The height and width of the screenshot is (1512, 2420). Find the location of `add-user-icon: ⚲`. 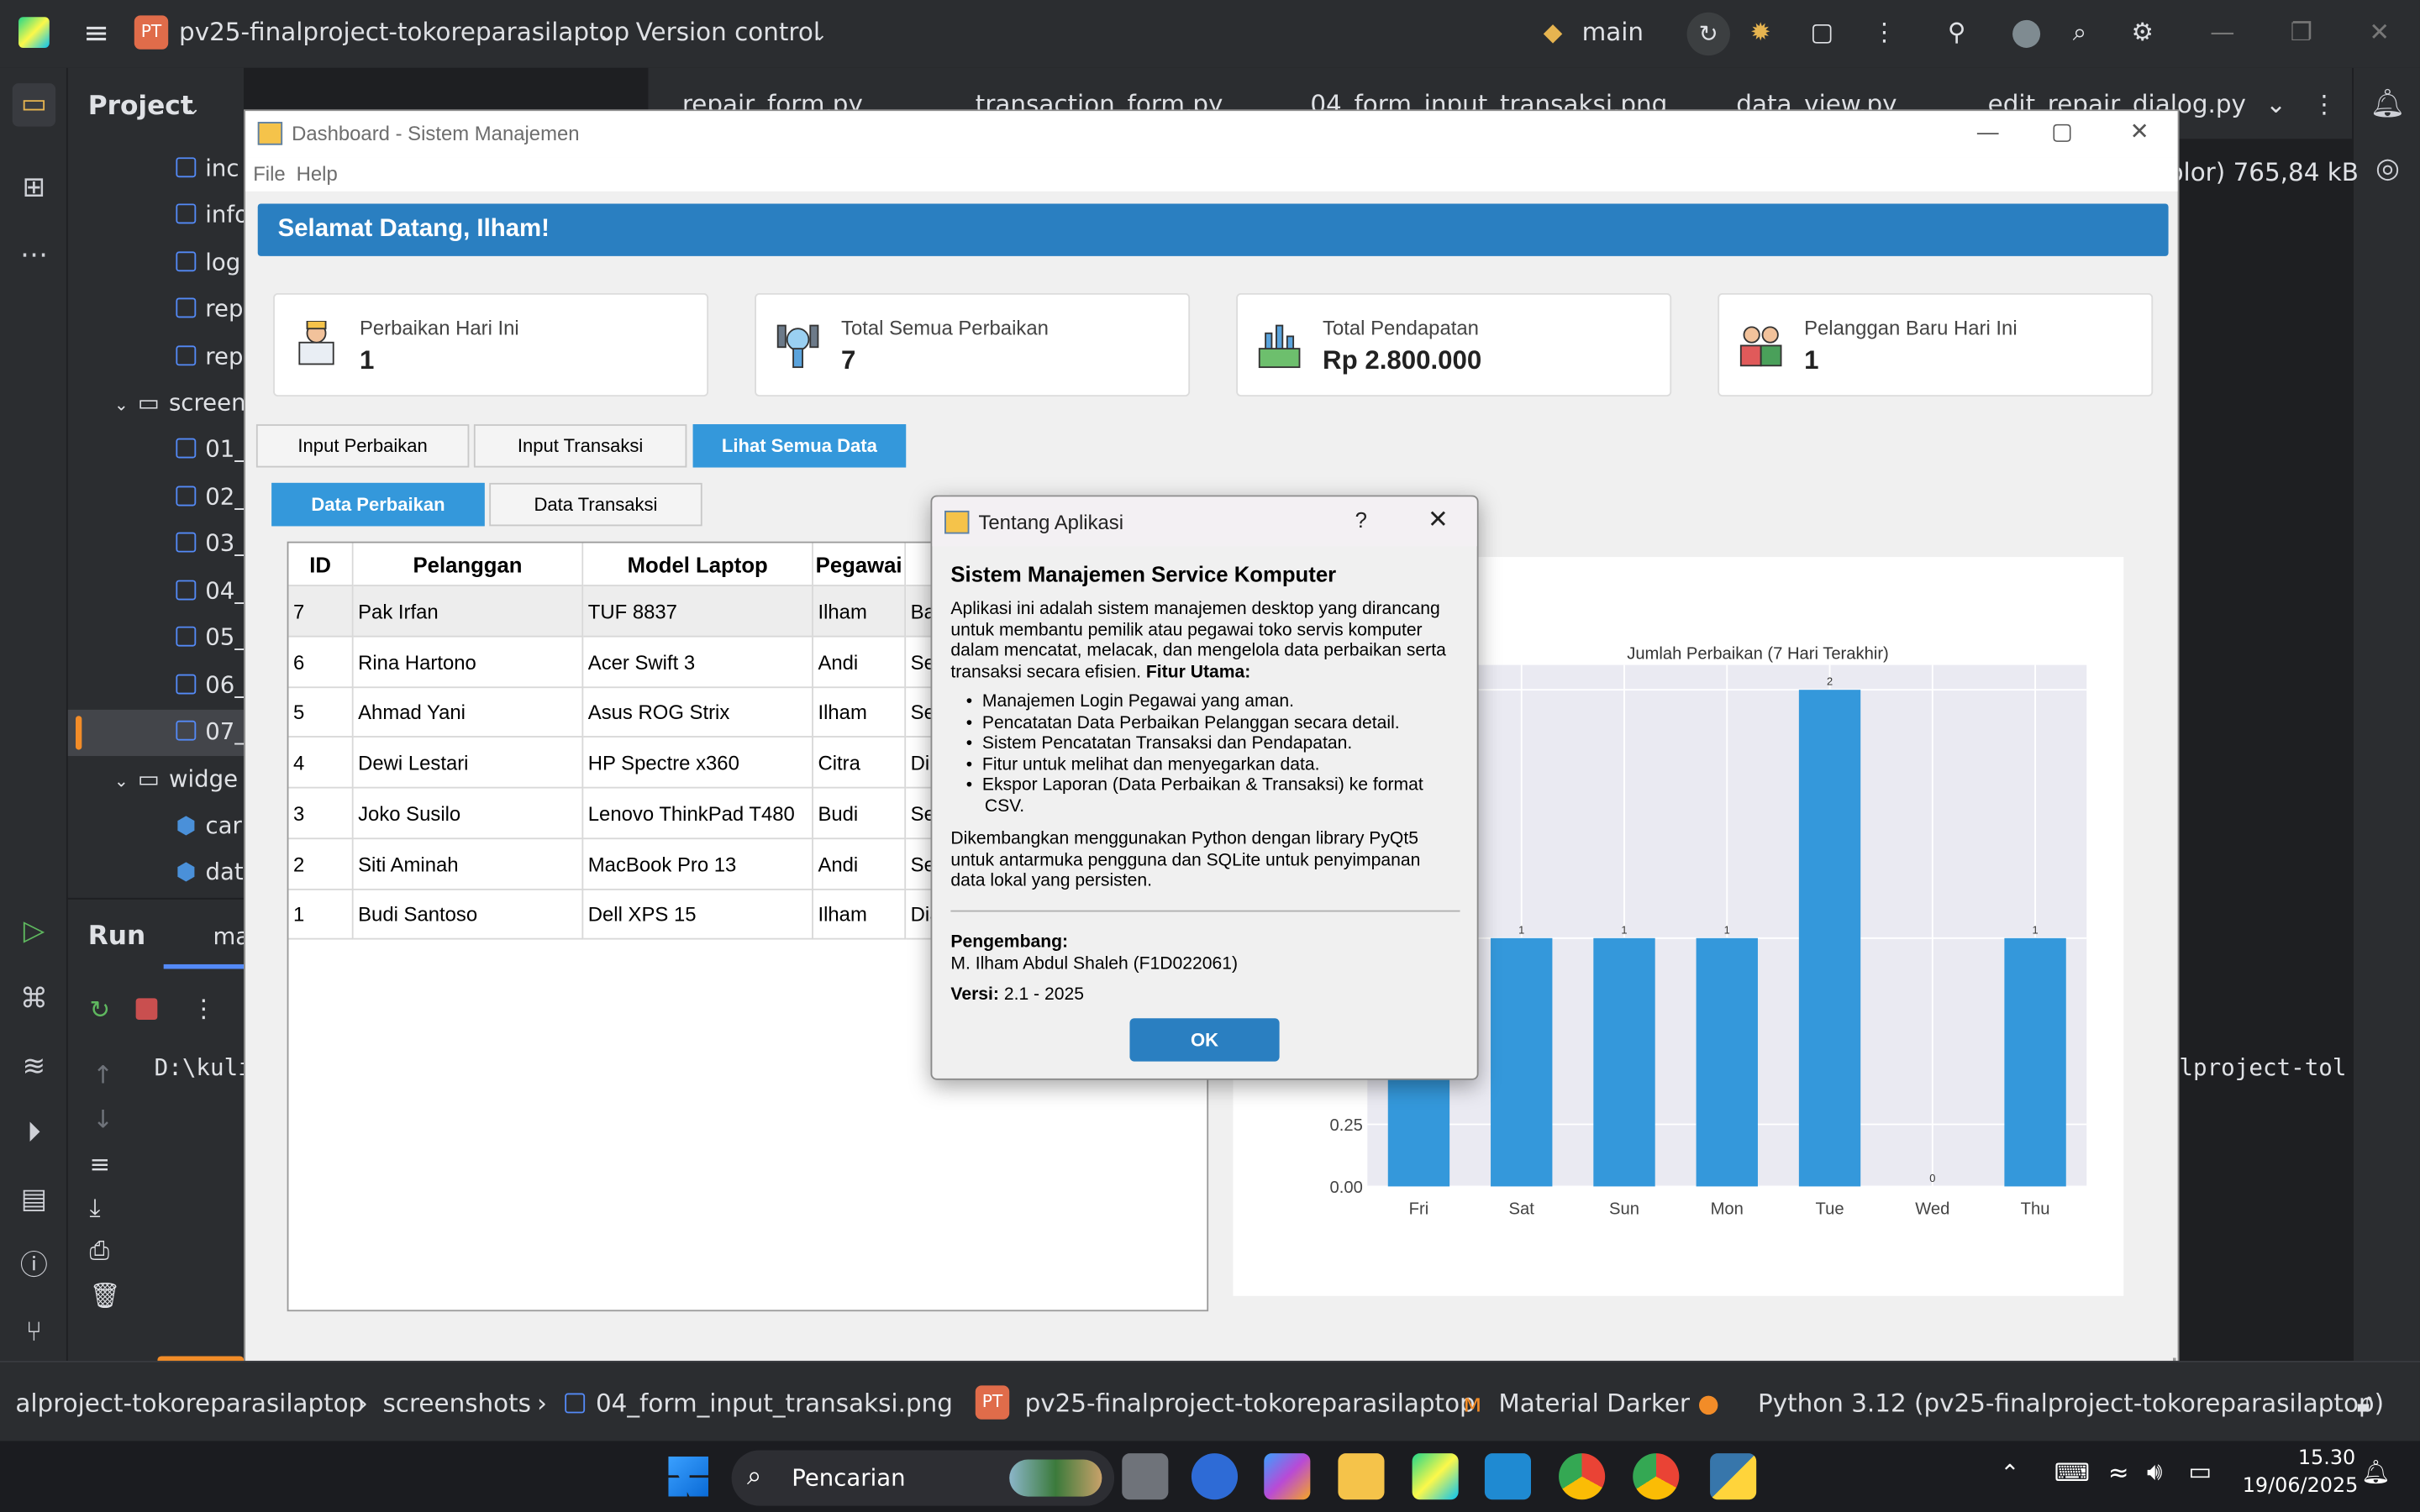

add-user-icon: ⚲ is located at coordinates (1957, 31).